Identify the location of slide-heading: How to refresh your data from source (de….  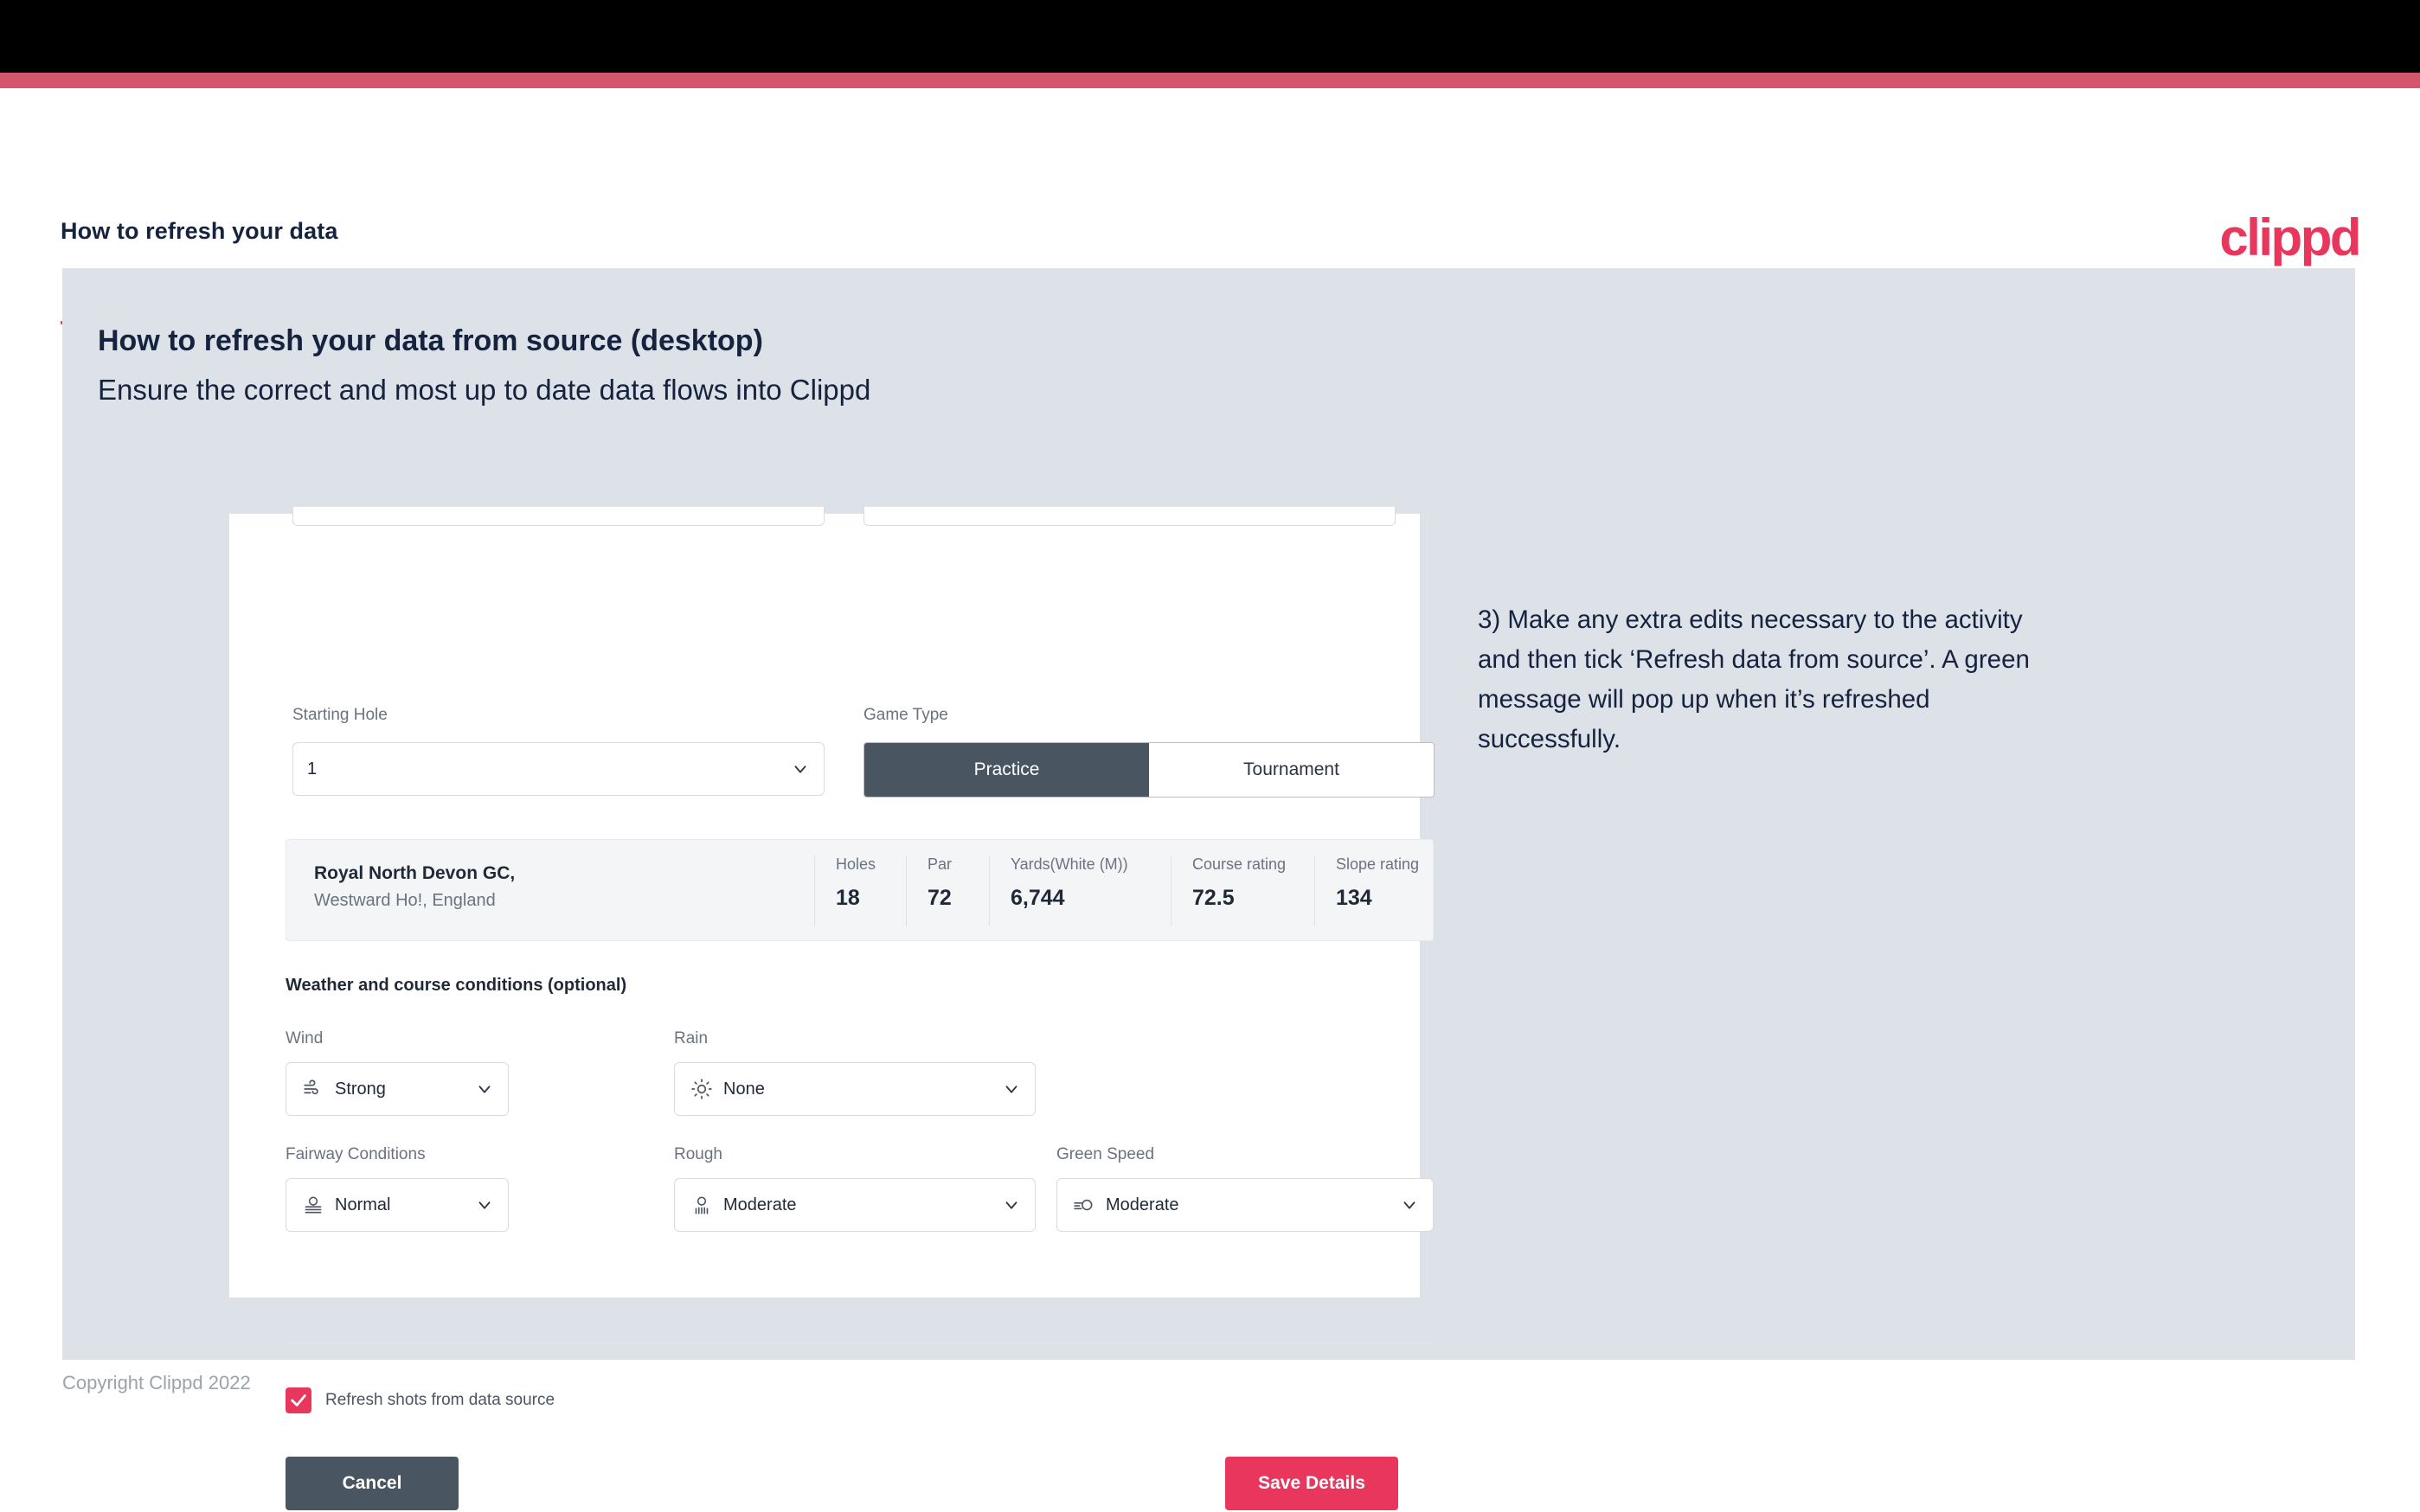
(430, 340).